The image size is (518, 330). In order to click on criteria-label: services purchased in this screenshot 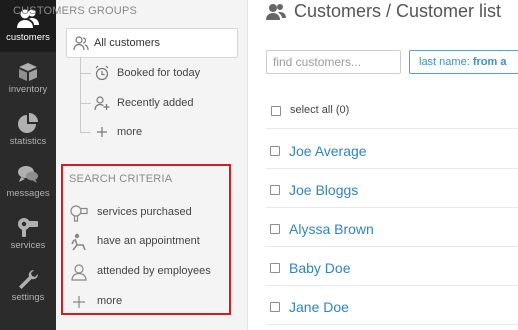, I will do `click(144, 212)`.